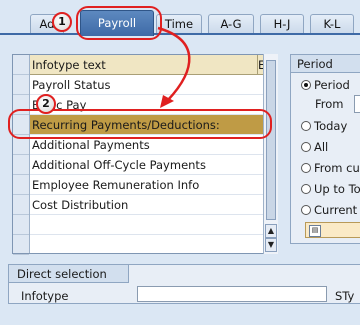 This screenshot has height=325, width=360. I want to click on tab-label: H-J, so click(282, 24).